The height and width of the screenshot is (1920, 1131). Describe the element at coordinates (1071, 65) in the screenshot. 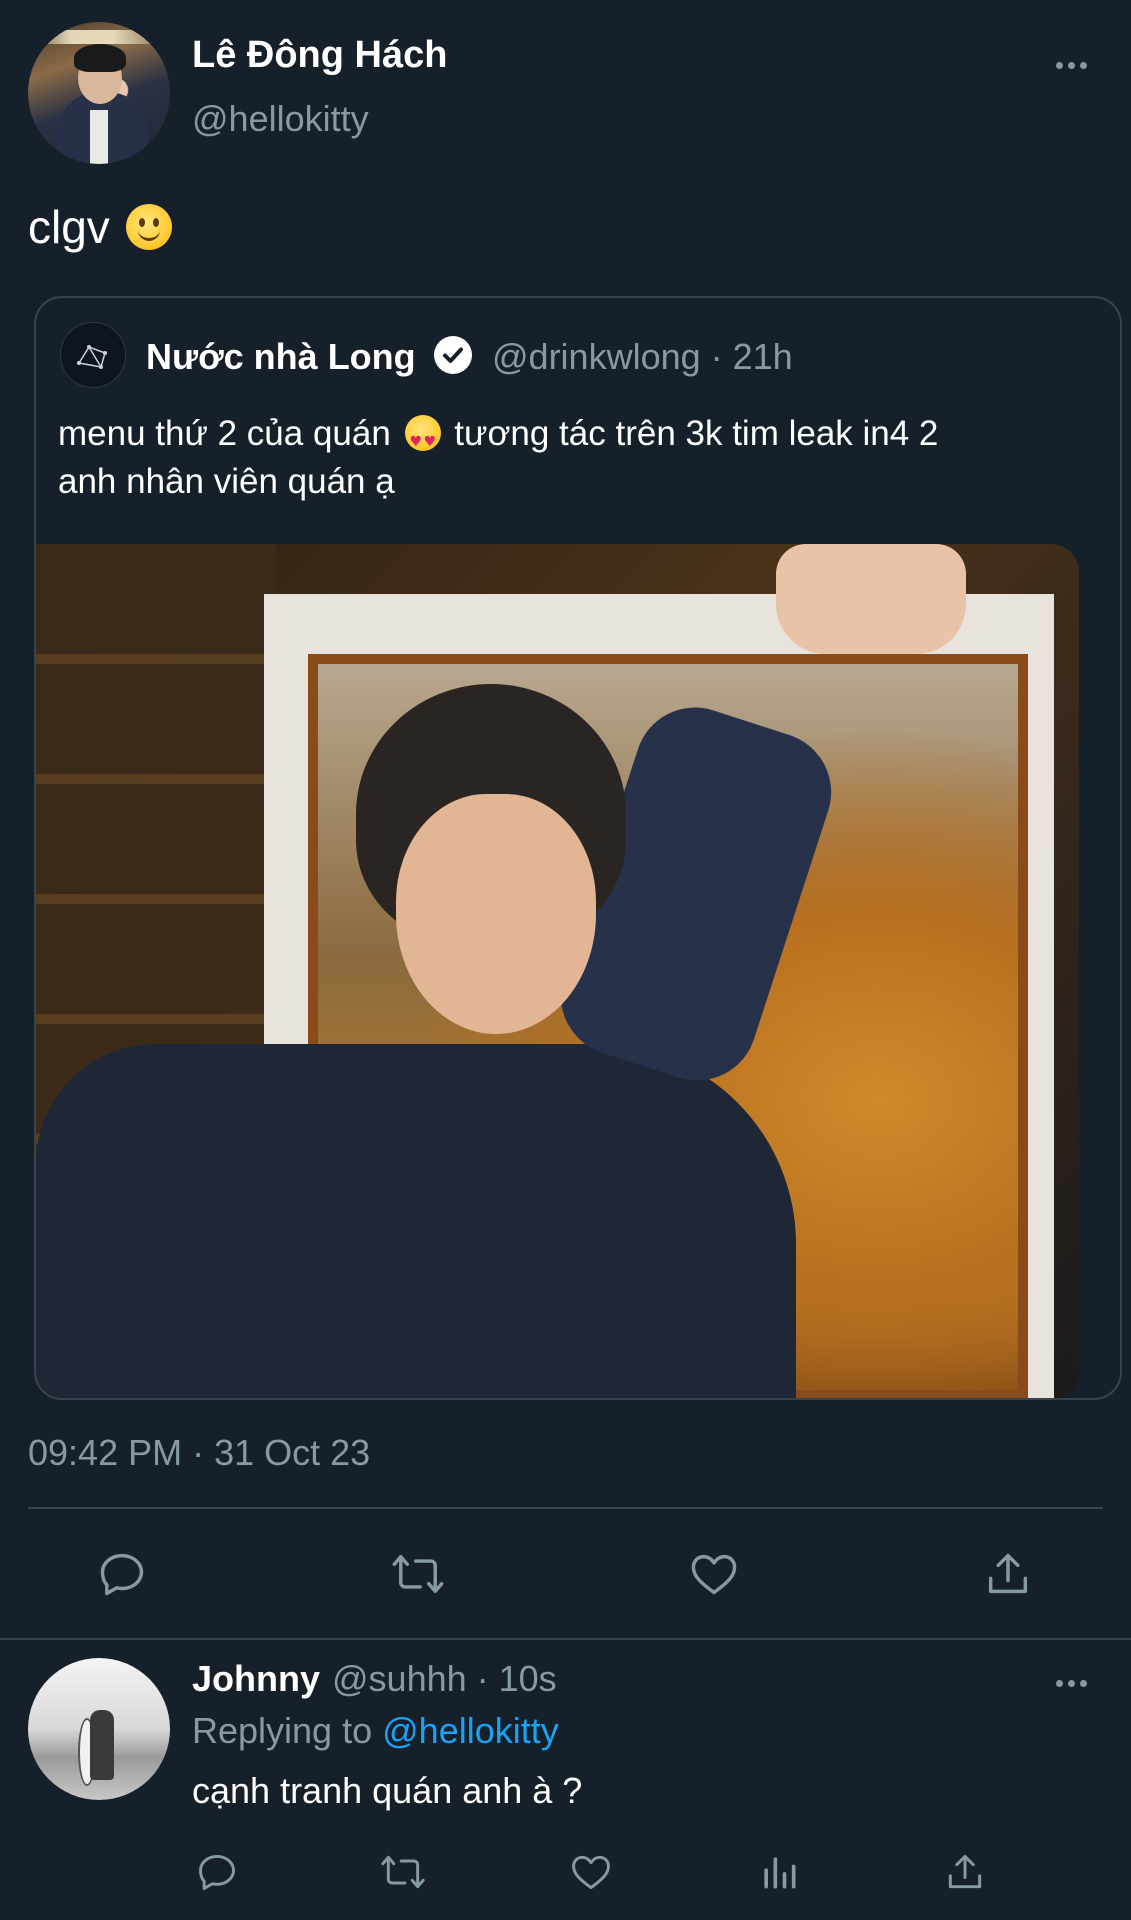

I see `more-options-icon` at that location.